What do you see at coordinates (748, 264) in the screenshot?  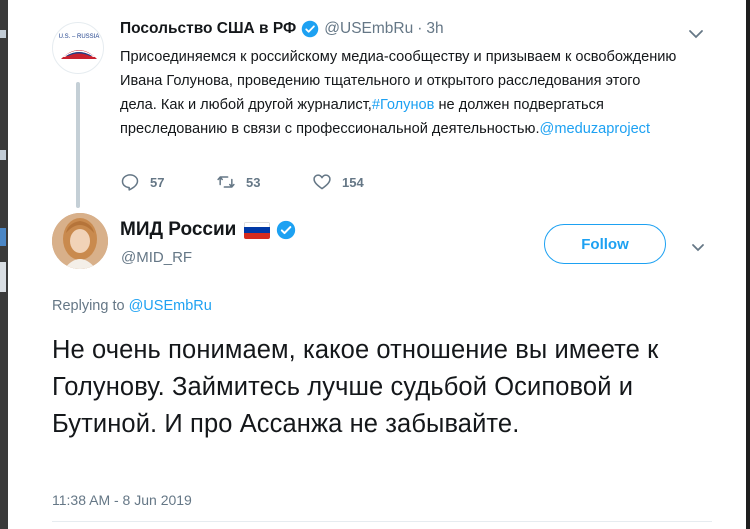 I see `screen-edge-right` at bounding box center [748, 264].